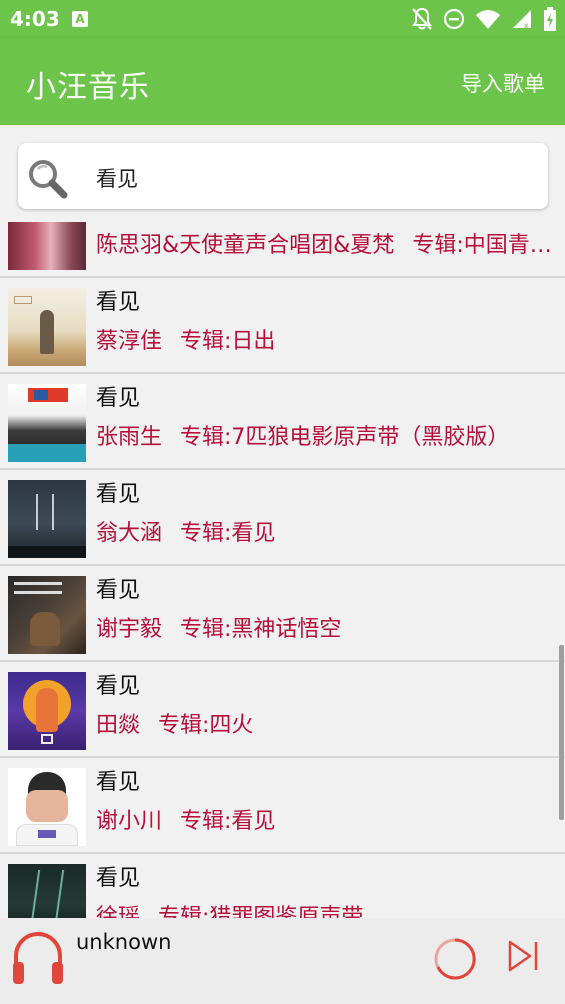  Describe the element at coordinates (206, 725) in the screenshot. I see `album-name: 专辑:四火` at that location.